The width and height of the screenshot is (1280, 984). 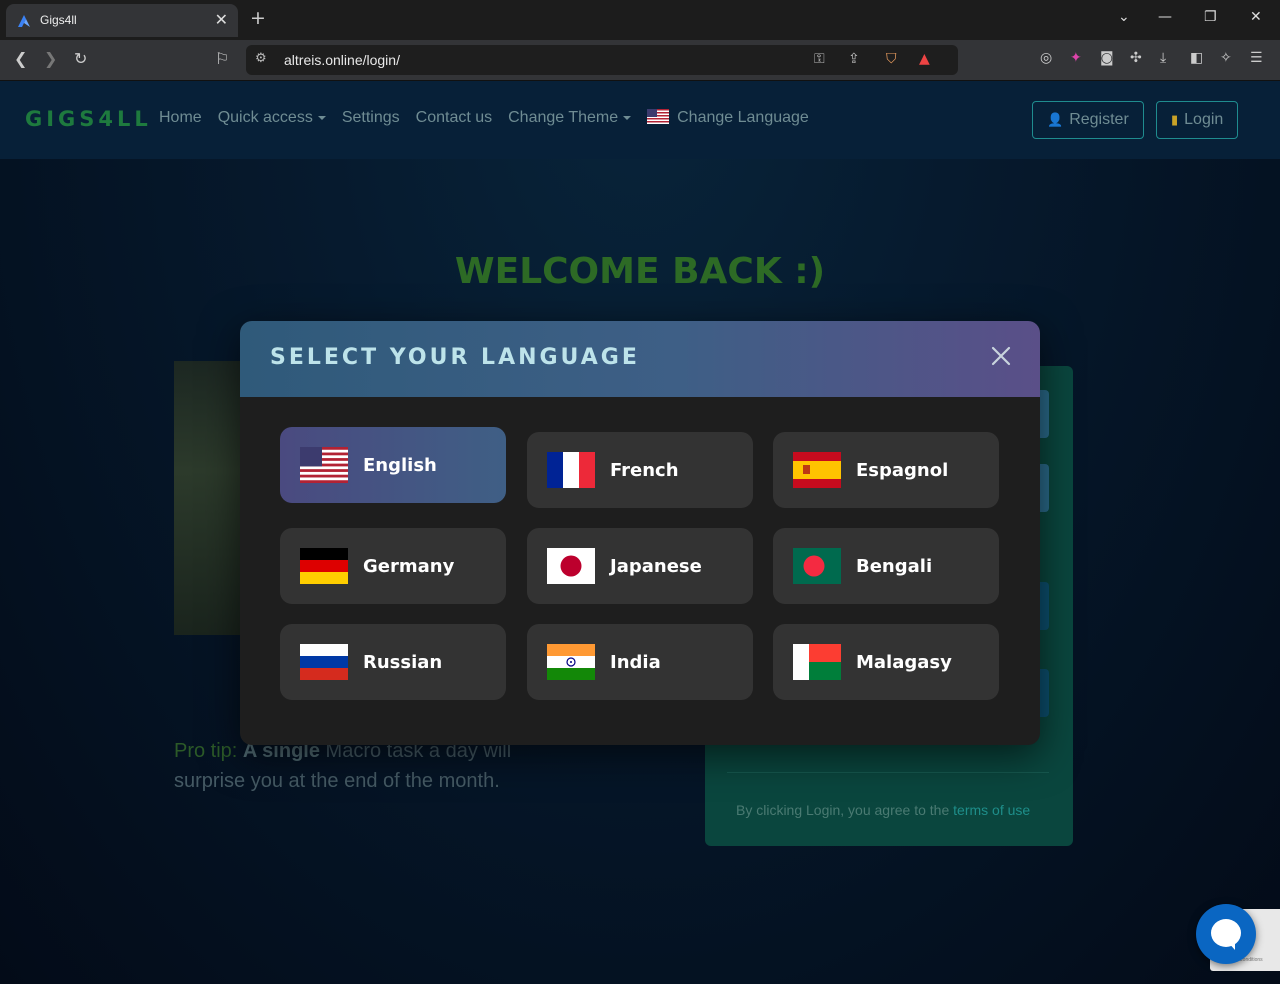 What do you see at coordinates (58, 20) in the screenshot?
I see `tab-title: Gigs4ll` at bounding box center [58, 20].